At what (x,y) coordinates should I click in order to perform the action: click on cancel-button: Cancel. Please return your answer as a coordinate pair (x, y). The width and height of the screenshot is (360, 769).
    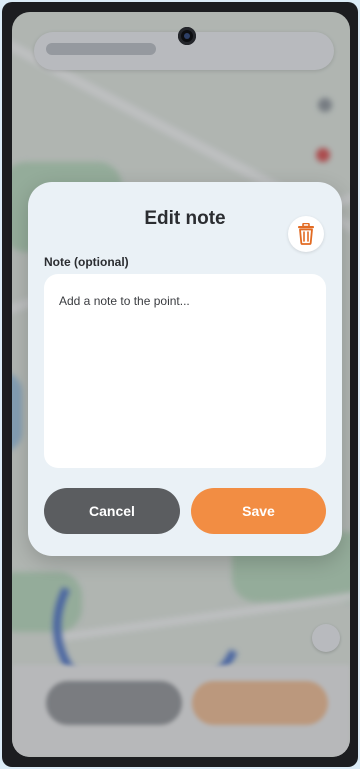
    Looking at the image, I should click on (112, 511).